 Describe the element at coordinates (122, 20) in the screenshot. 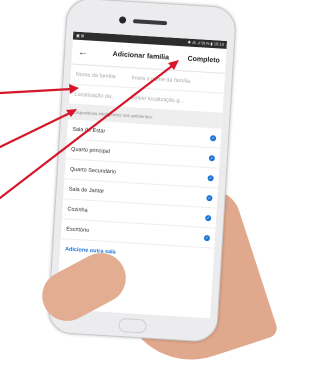

I see `camera-icon` at that location.